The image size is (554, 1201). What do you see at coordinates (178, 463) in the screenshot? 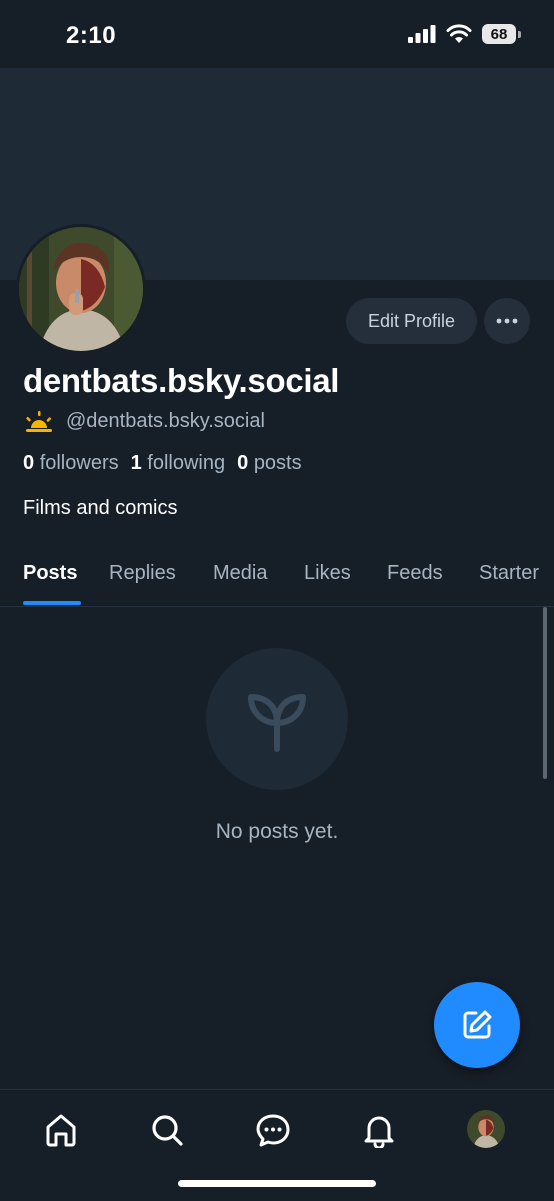
I see `following-stat: 1 following` at bounding box center [178, 463].